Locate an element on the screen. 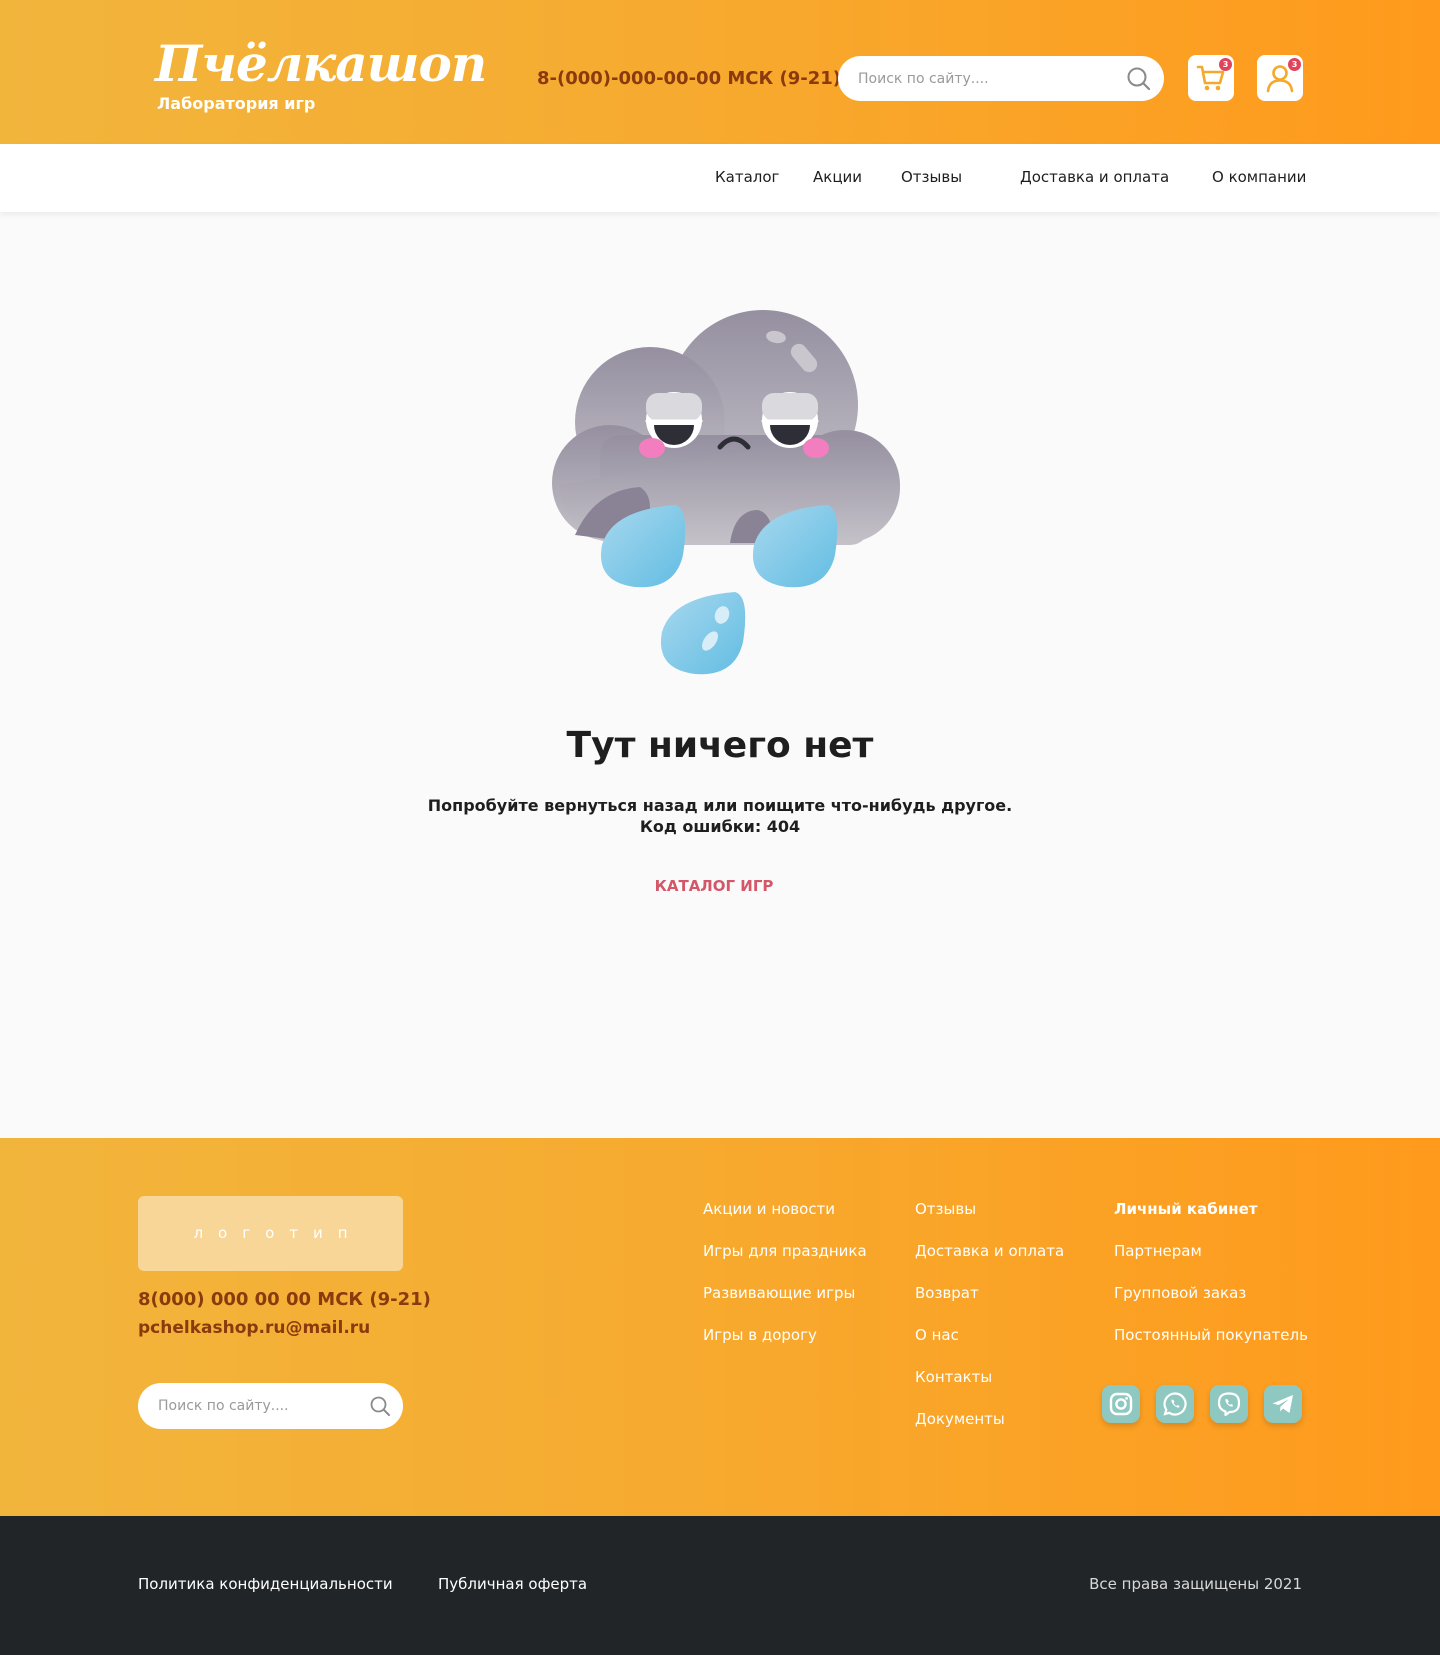 Image resolution: width=1440 pixels, height=1655 pixels. account-count-badge: 3 is located at coordinates (1294, 64).